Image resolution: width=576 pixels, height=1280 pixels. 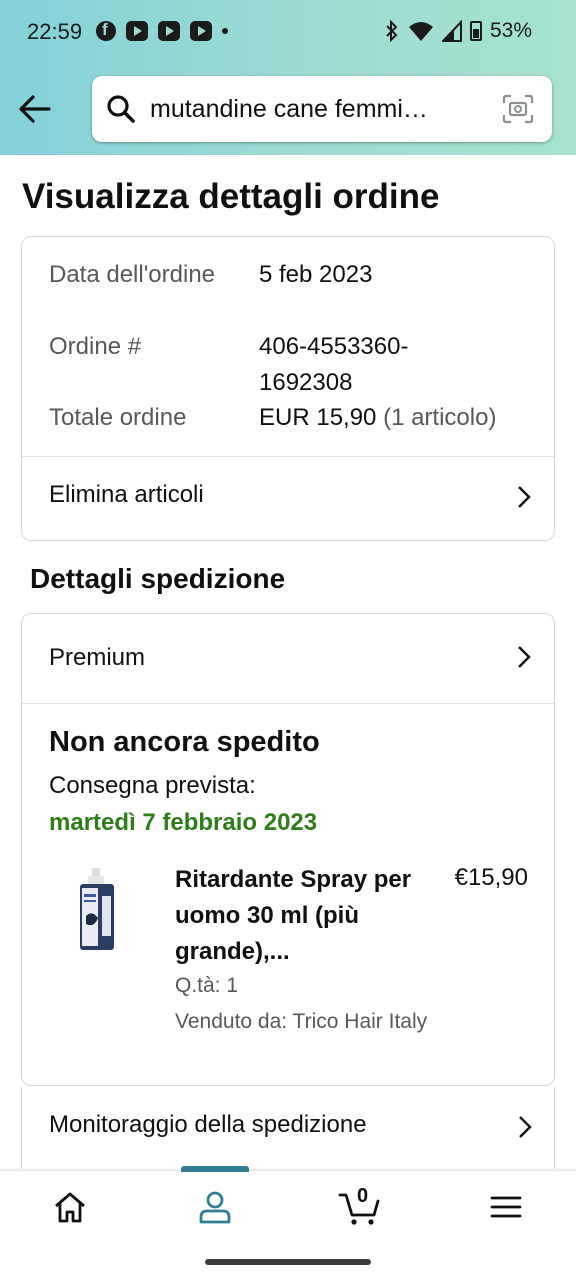 I want to click on signal-icon, so click(x=451, y=31).